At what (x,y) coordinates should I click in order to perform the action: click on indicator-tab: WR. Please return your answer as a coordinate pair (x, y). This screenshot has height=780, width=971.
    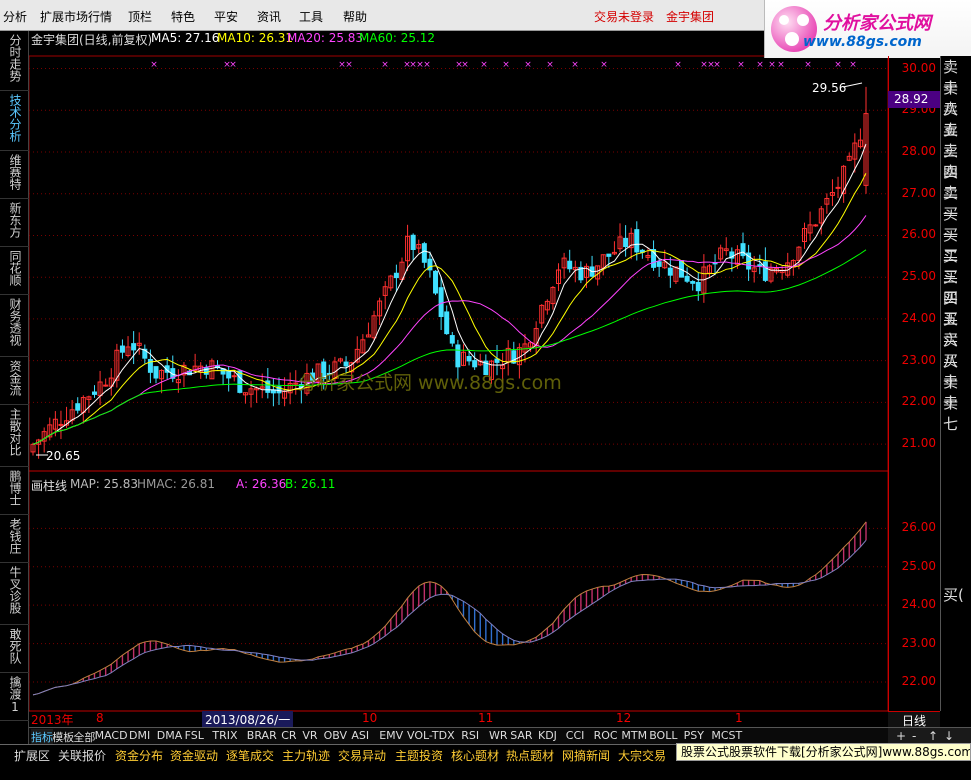
    Looking at the image, I should click on (498, 735).